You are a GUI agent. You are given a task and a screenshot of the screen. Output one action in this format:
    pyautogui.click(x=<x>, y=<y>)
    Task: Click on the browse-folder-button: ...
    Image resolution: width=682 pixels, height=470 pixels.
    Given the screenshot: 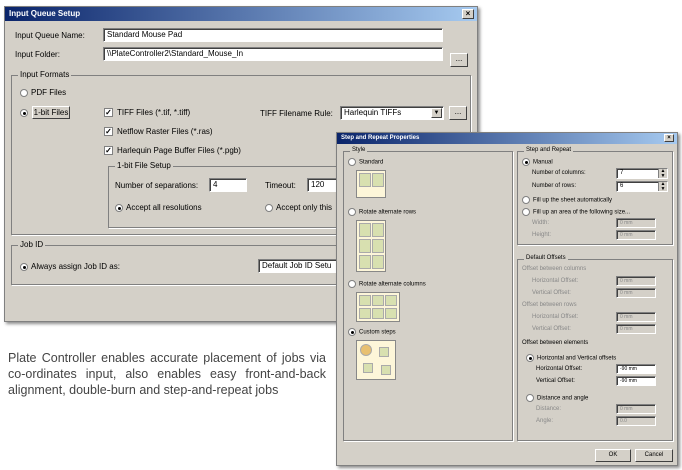 What is the action you would take?
    pyautogui.click(x=459, y=60)
    